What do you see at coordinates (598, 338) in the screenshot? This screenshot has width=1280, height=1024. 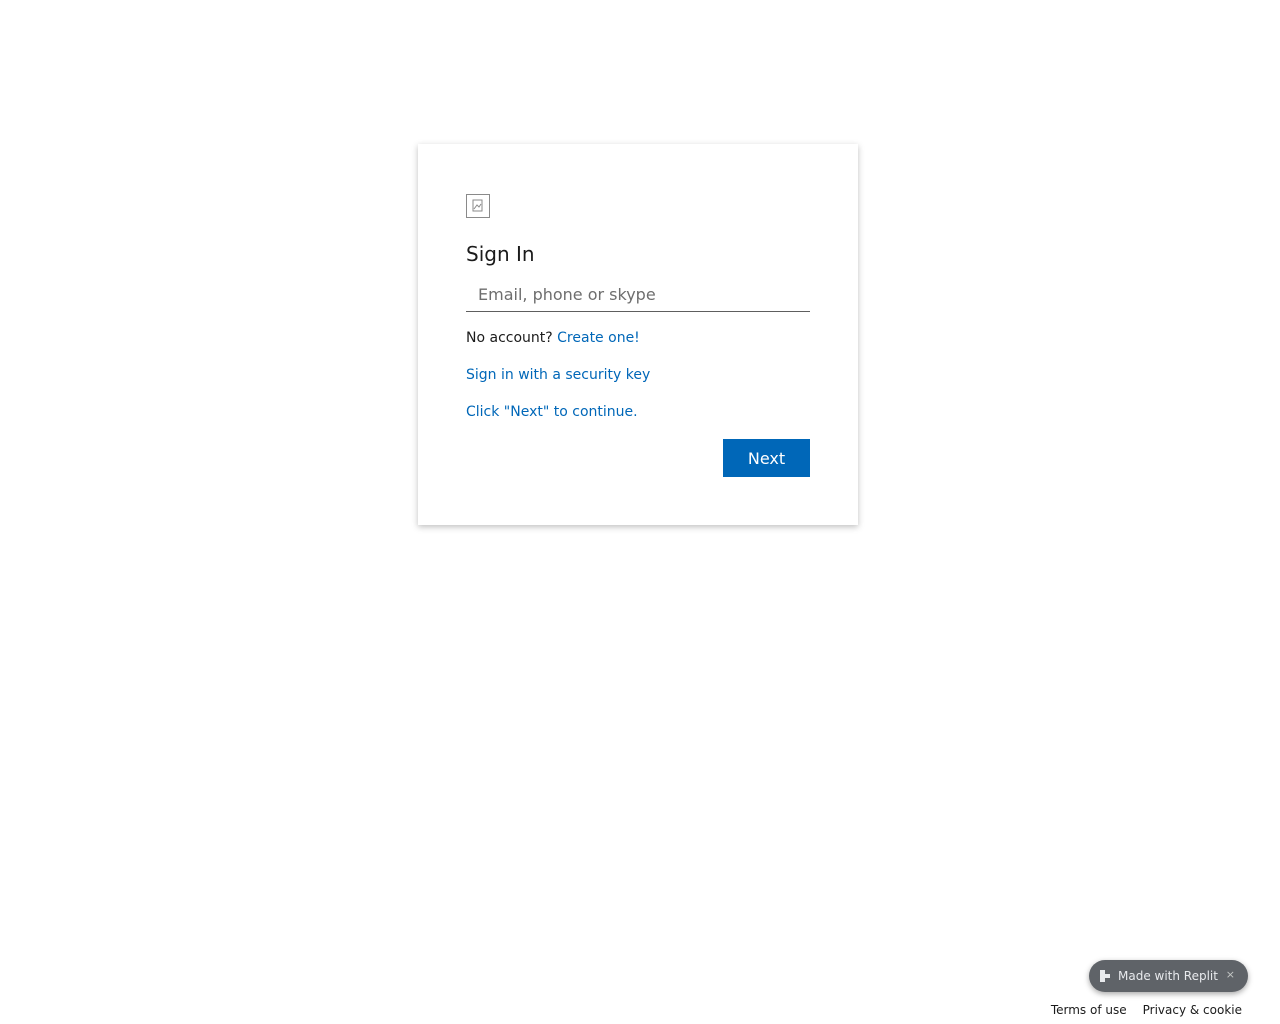 I see `create-account-link: Create one!` at bounding box center [598, 338].